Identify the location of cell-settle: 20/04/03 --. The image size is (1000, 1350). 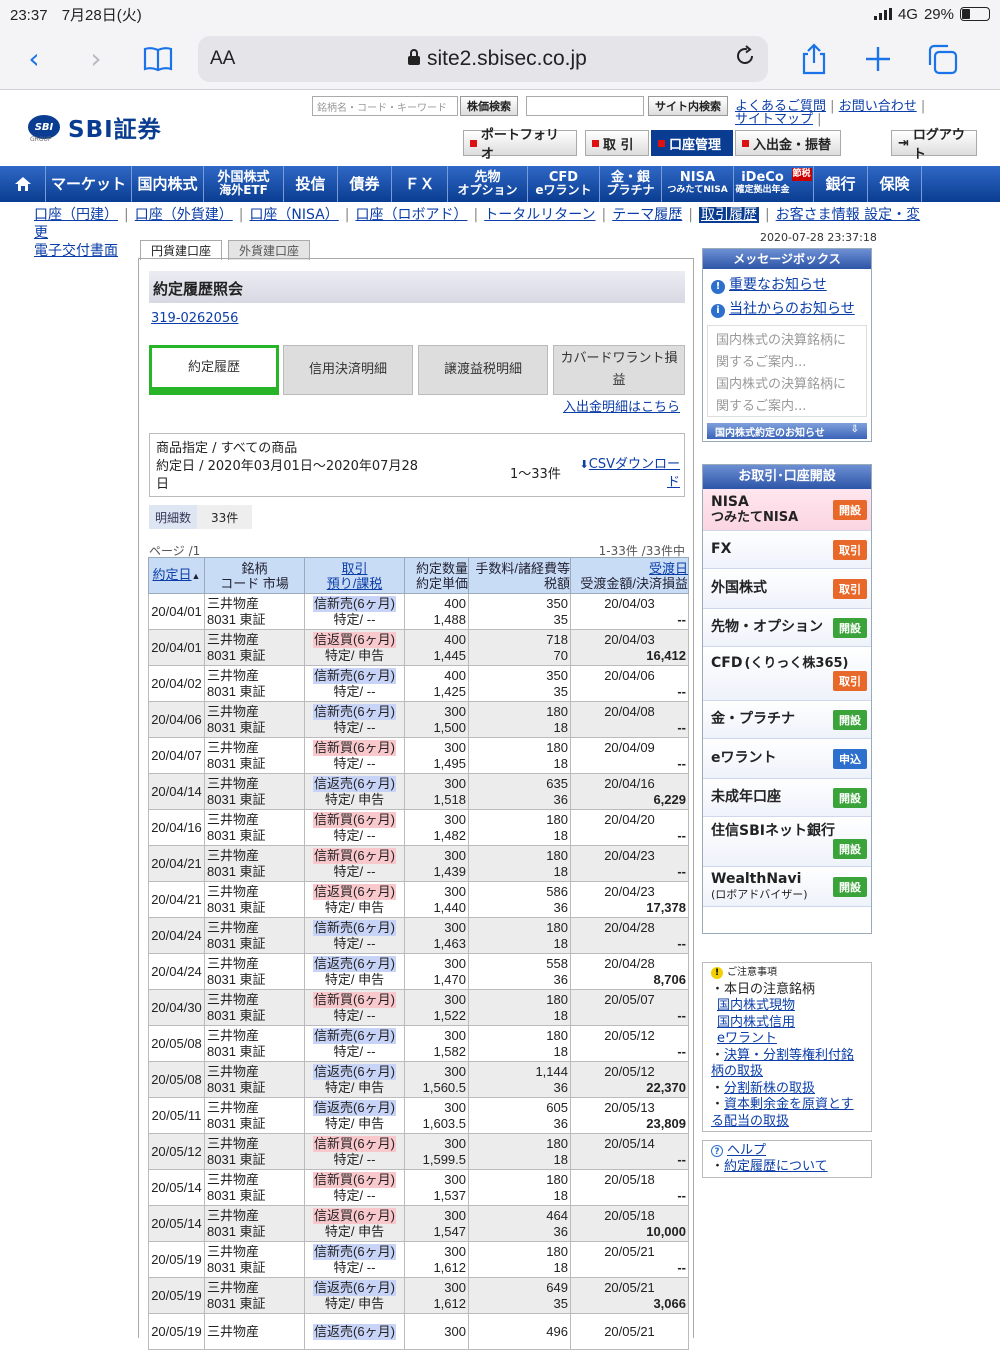
(629, 611).